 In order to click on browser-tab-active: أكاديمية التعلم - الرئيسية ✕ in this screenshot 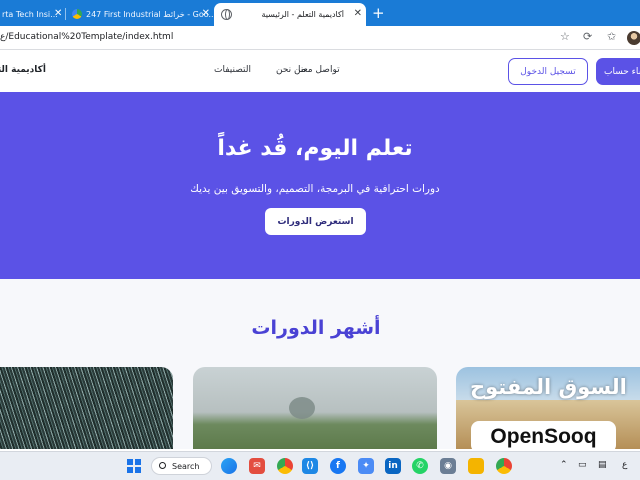, I will do `click(290, 14)`.